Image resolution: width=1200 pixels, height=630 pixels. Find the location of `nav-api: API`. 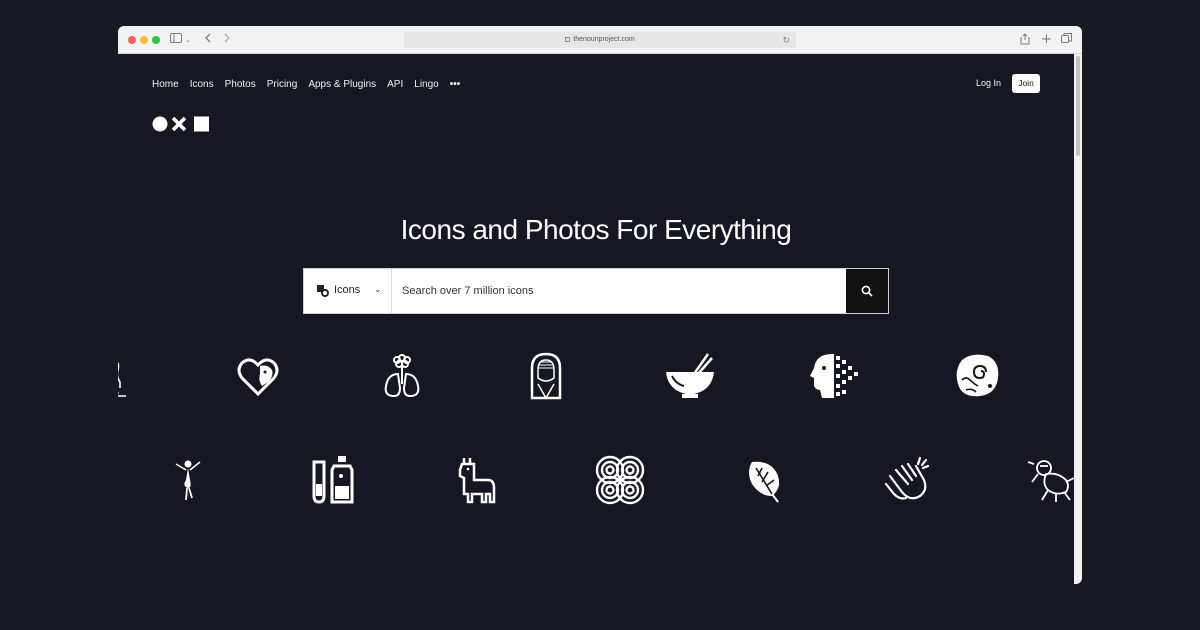

nav-api: API is located at coordinates (395, 84).